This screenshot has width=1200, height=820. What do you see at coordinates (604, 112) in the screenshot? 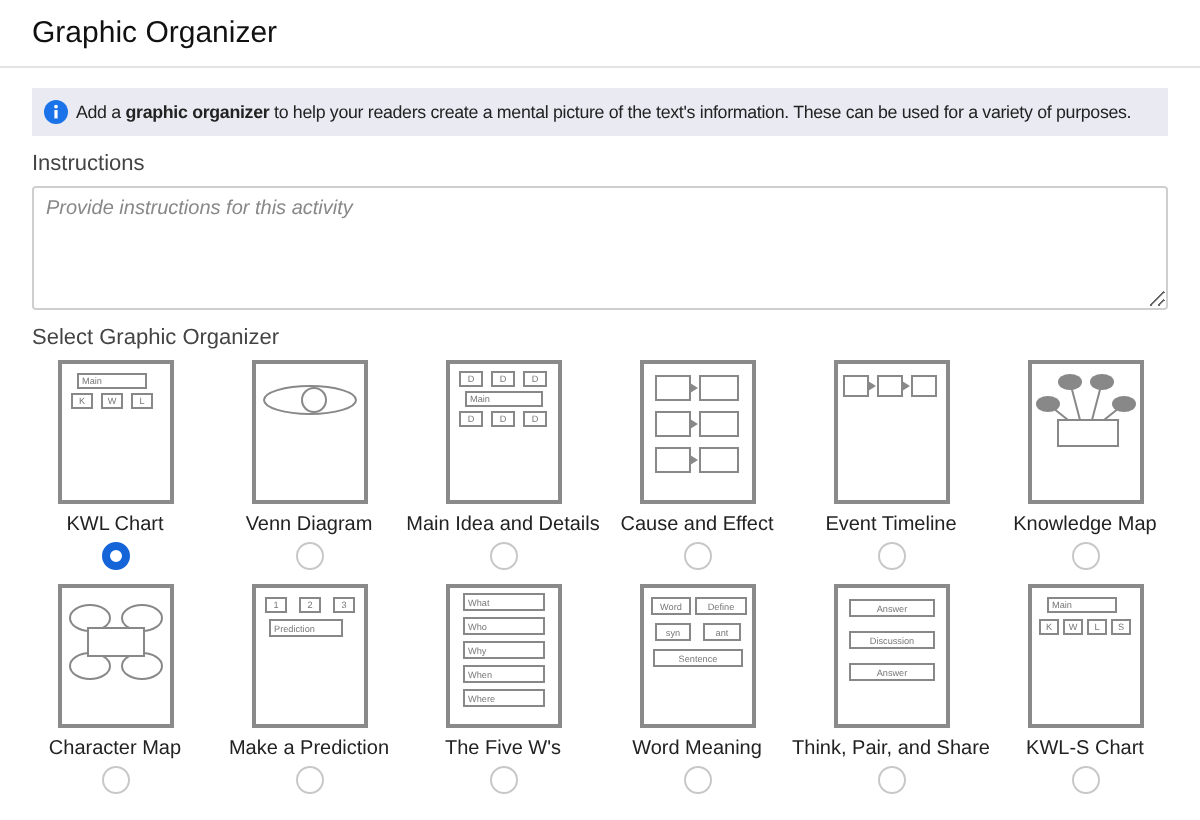
I see `info-text: Add a graphic organizer to help your readers create a mental picture of the text's information. These can be used for a variety of purposes.` at bounding box center [604, 112].